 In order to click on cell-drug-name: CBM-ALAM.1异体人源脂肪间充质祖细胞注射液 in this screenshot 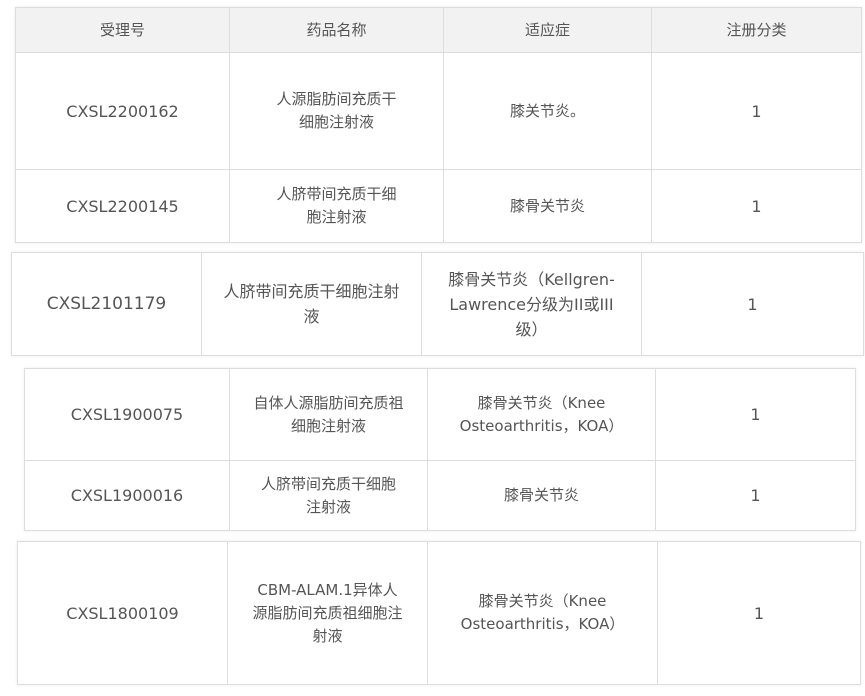, I will do `click(327, 613)`.